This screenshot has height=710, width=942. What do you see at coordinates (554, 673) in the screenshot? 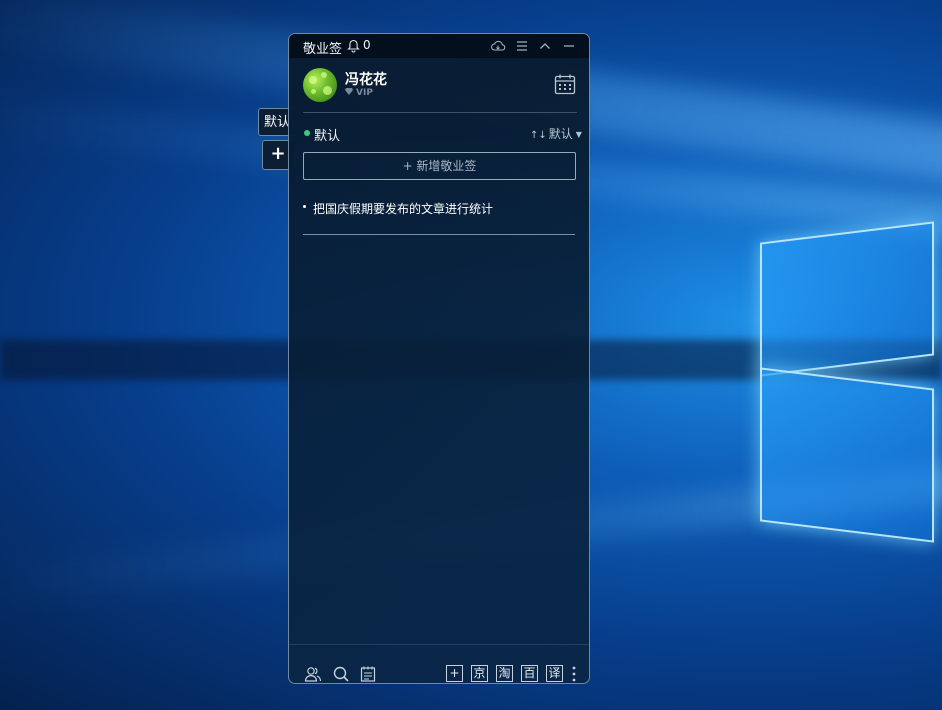
I see `ext-translate-button: 译` at bounding box center [554, 673].